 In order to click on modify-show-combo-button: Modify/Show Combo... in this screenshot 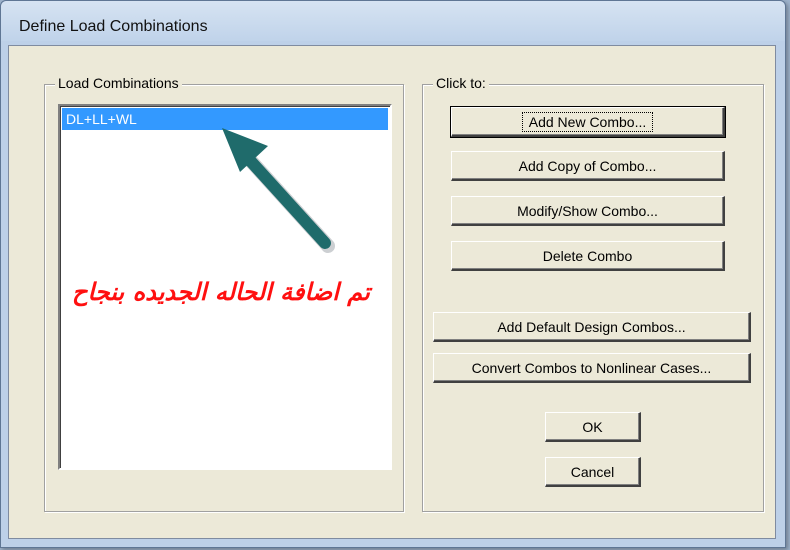, I will do `click(588, 211)`.